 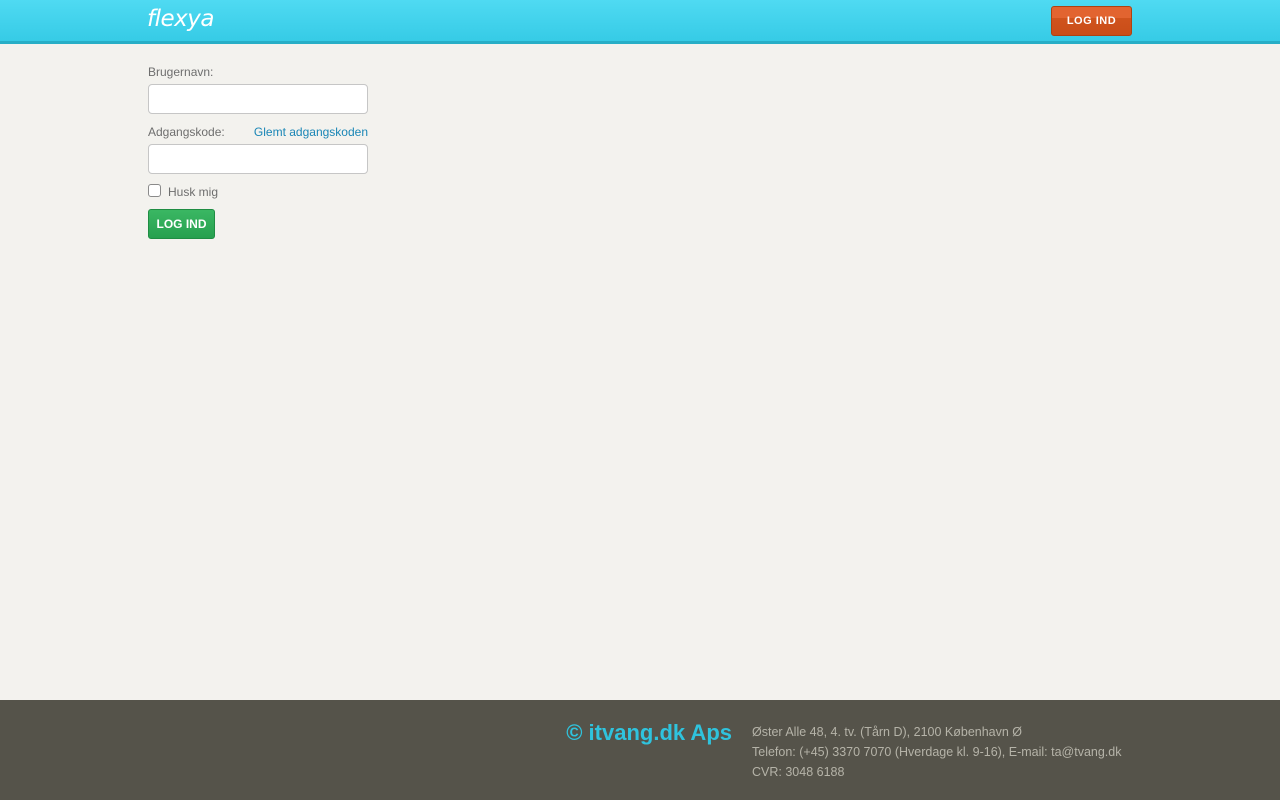 I want to click on footer-cvr: CVR: 3048 6188, so click(x=798, y=772).